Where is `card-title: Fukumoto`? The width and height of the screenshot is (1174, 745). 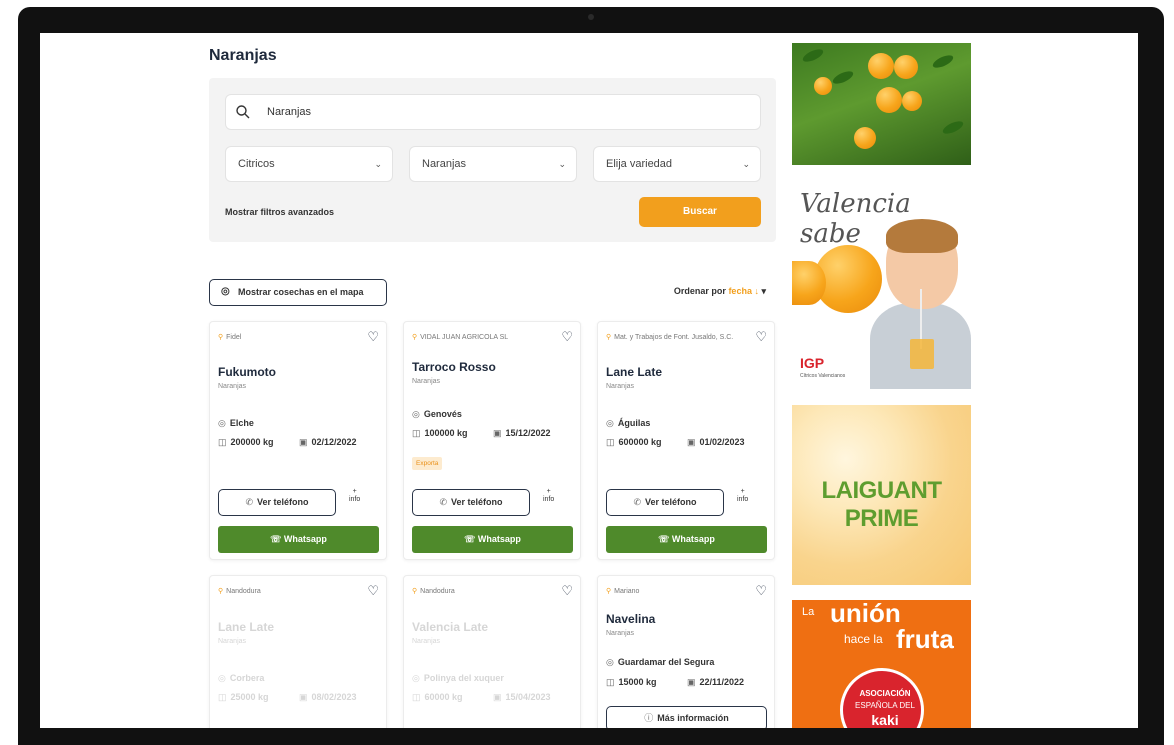 card-title: Fukumoto is located at coordinates (247, 372).